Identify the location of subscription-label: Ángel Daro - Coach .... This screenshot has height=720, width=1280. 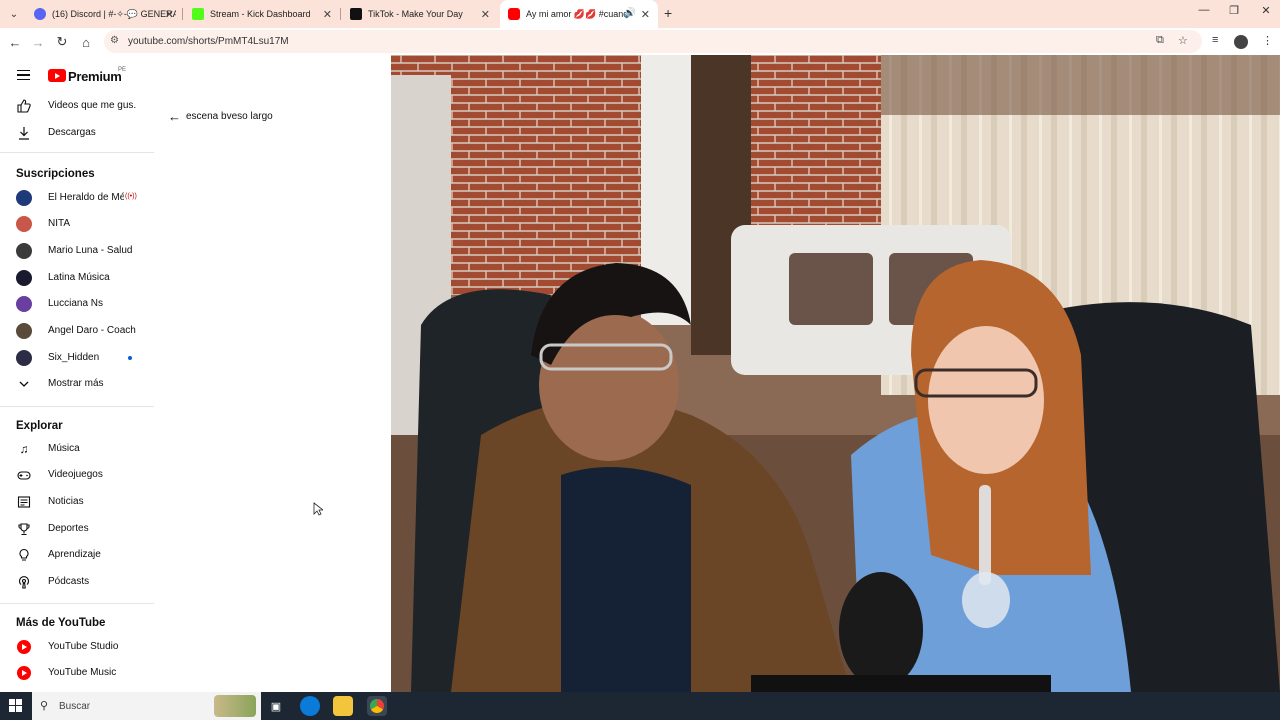
(92, 330).